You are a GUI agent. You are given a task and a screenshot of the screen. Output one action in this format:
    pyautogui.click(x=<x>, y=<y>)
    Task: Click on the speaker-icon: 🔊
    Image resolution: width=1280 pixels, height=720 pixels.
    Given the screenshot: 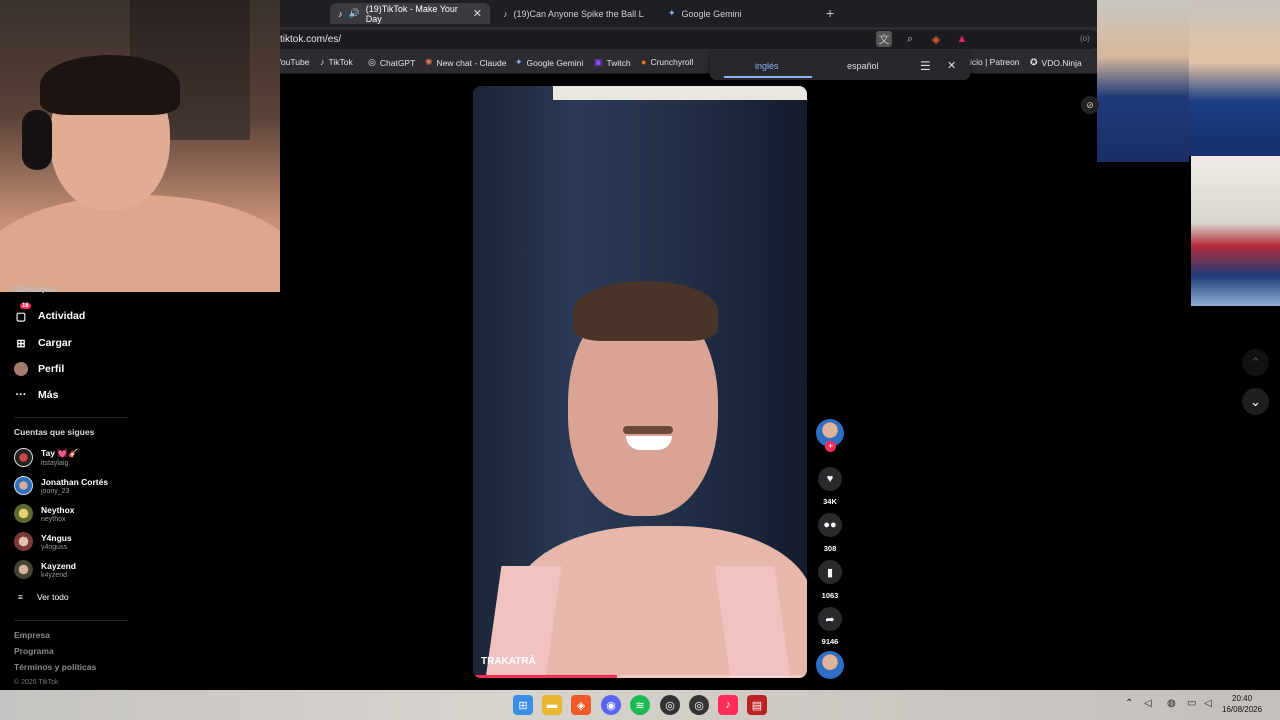 What is the action you would take?
    pyautogui.click(x=354, y=13)
    